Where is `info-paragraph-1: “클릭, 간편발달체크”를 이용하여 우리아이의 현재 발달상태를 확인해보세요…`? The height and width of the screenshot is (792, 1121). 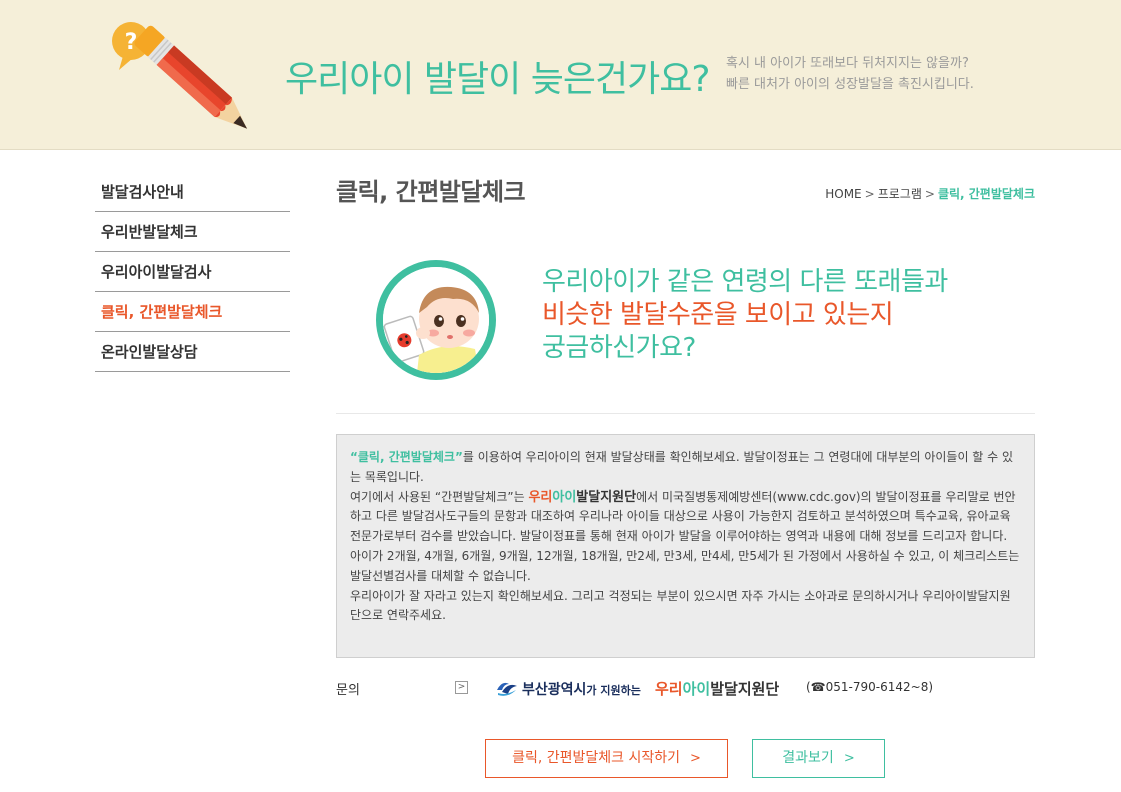
info-paragraph-1: “클릭, 간편발달체크”를 이용하여 우리아이의 현재 발달상태를 확인해보세요… is located at coordinates (685, 468).